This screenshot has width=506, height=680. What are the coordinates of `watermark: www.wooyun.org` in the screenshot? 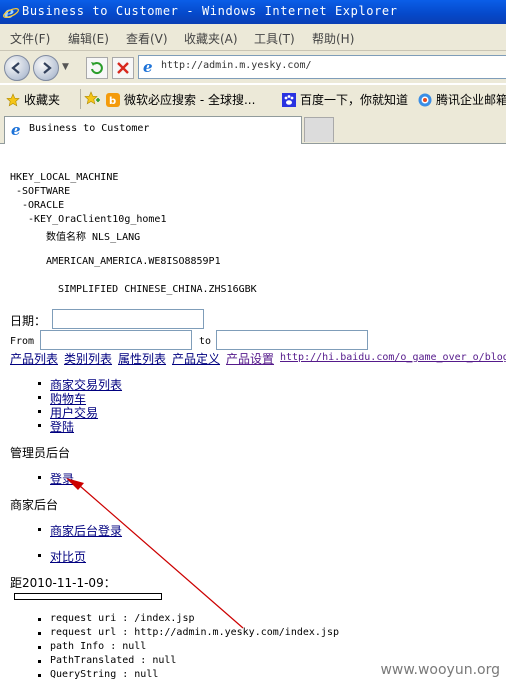 It's located at (440, 670).